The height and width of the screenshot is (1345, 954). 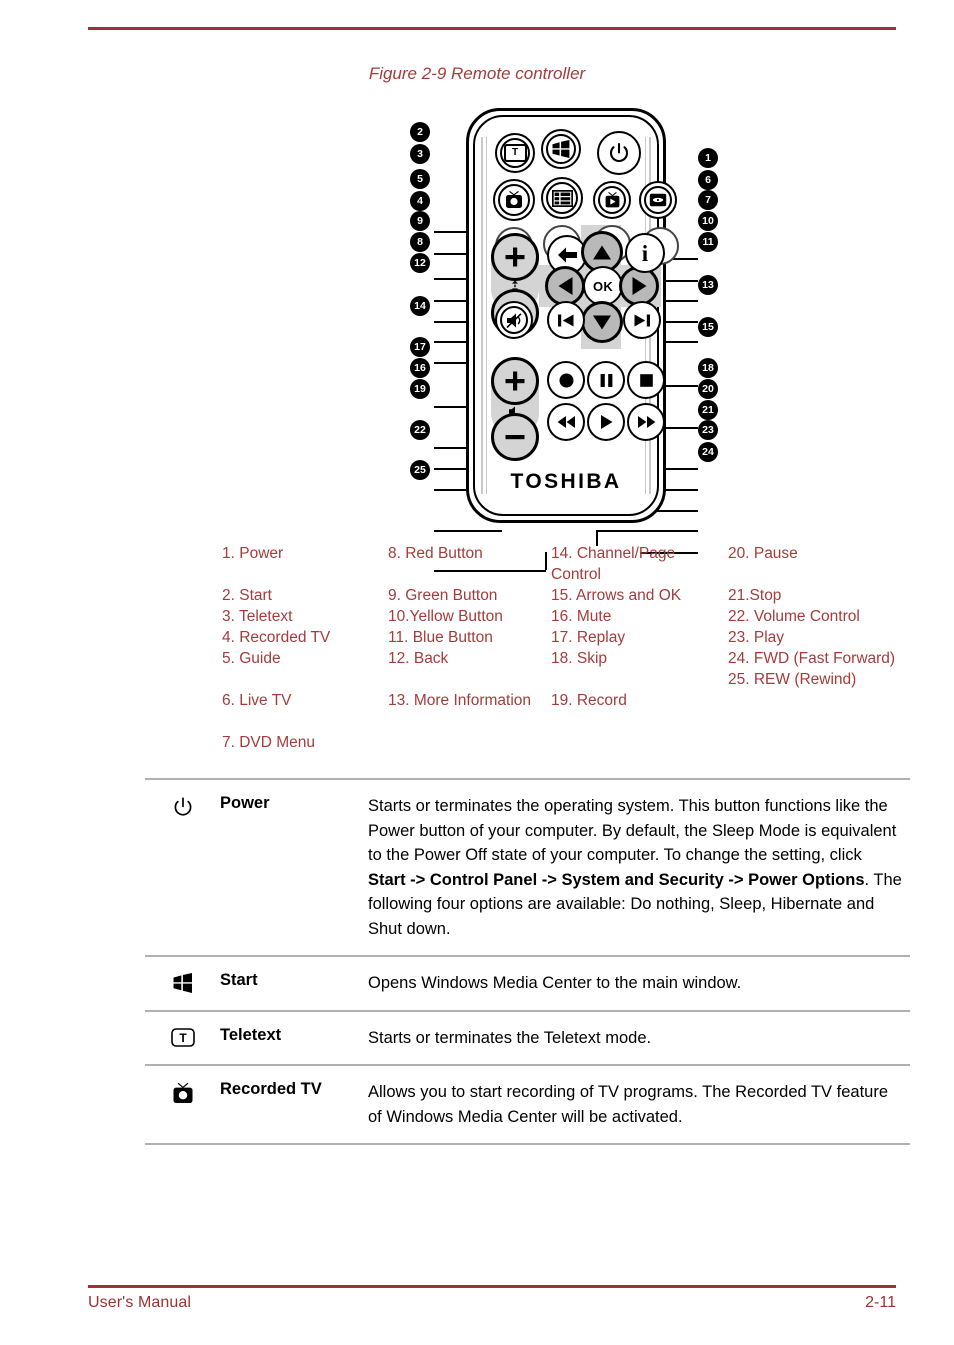 I want to click on guide-button, so click(x=562, y=198).